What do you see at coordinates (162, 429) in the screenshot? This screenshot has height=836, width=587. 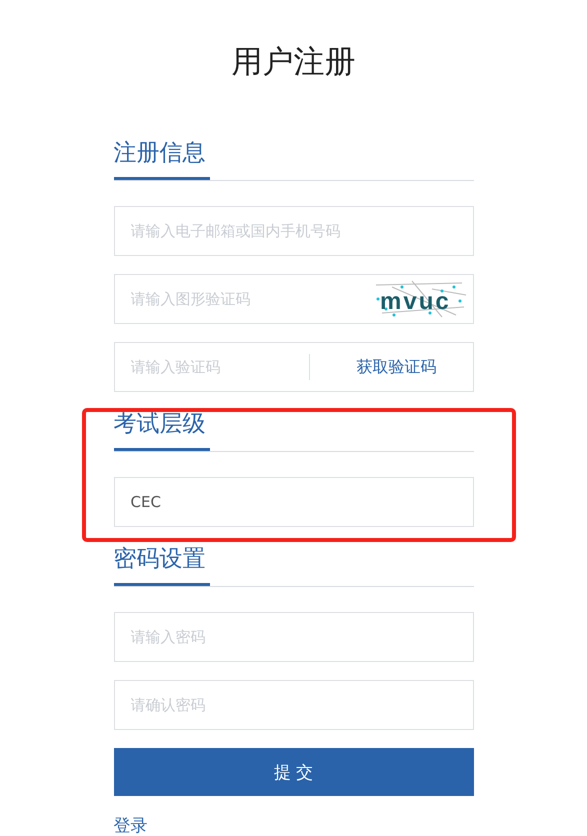 I see `section-heading: 考试层级` at bounding box center [162, 429].